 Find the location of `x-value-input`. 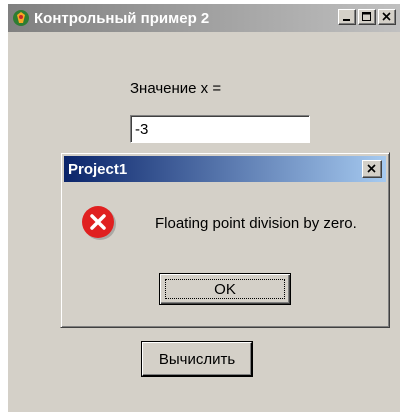

x-value-input is located at coordinates (220, 129).